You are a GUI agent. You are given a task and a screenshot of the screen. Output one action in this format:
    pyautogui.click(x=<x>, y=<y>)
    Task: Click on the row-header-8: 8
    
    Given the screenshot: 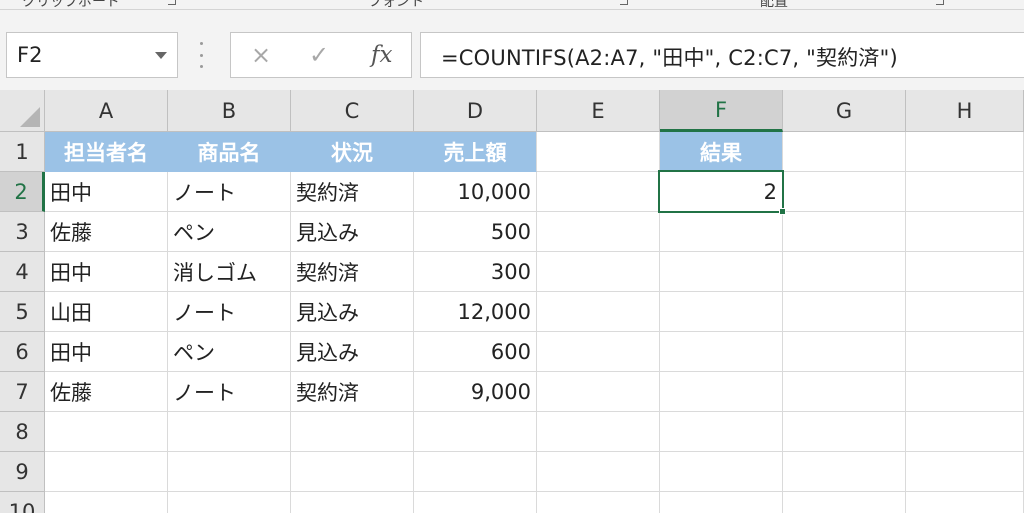 What is the action you would take?
    pyautogui.click(x=22, y=432)
    